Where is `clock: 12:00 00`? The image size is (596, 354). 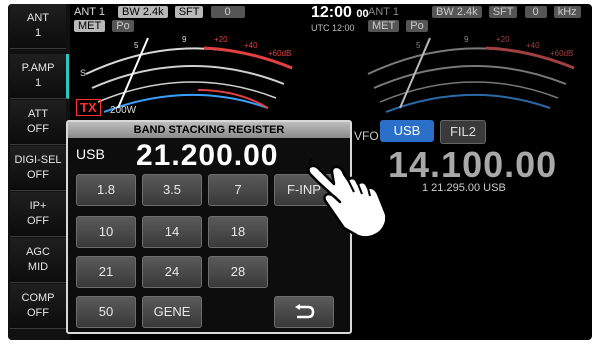 clock: 12:00 00 is located at coordinates (340, 13).